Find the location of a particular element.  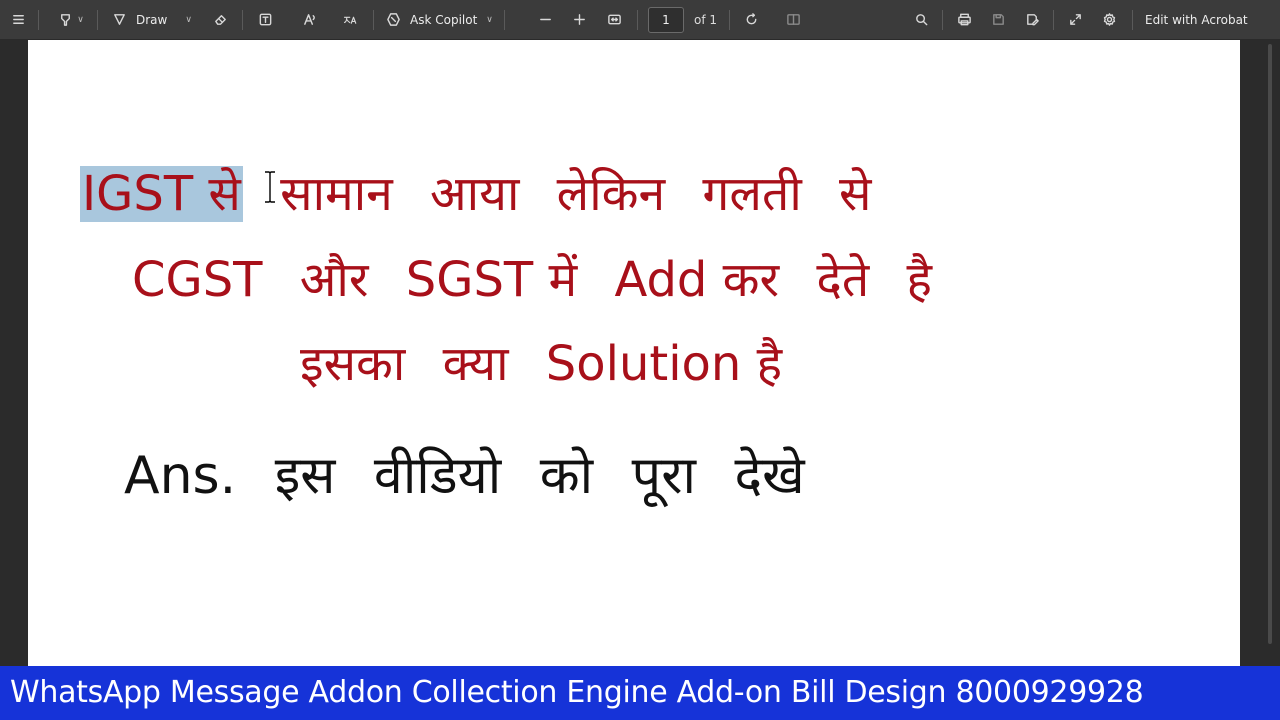

contents-button is located at coordinates (18, 20).